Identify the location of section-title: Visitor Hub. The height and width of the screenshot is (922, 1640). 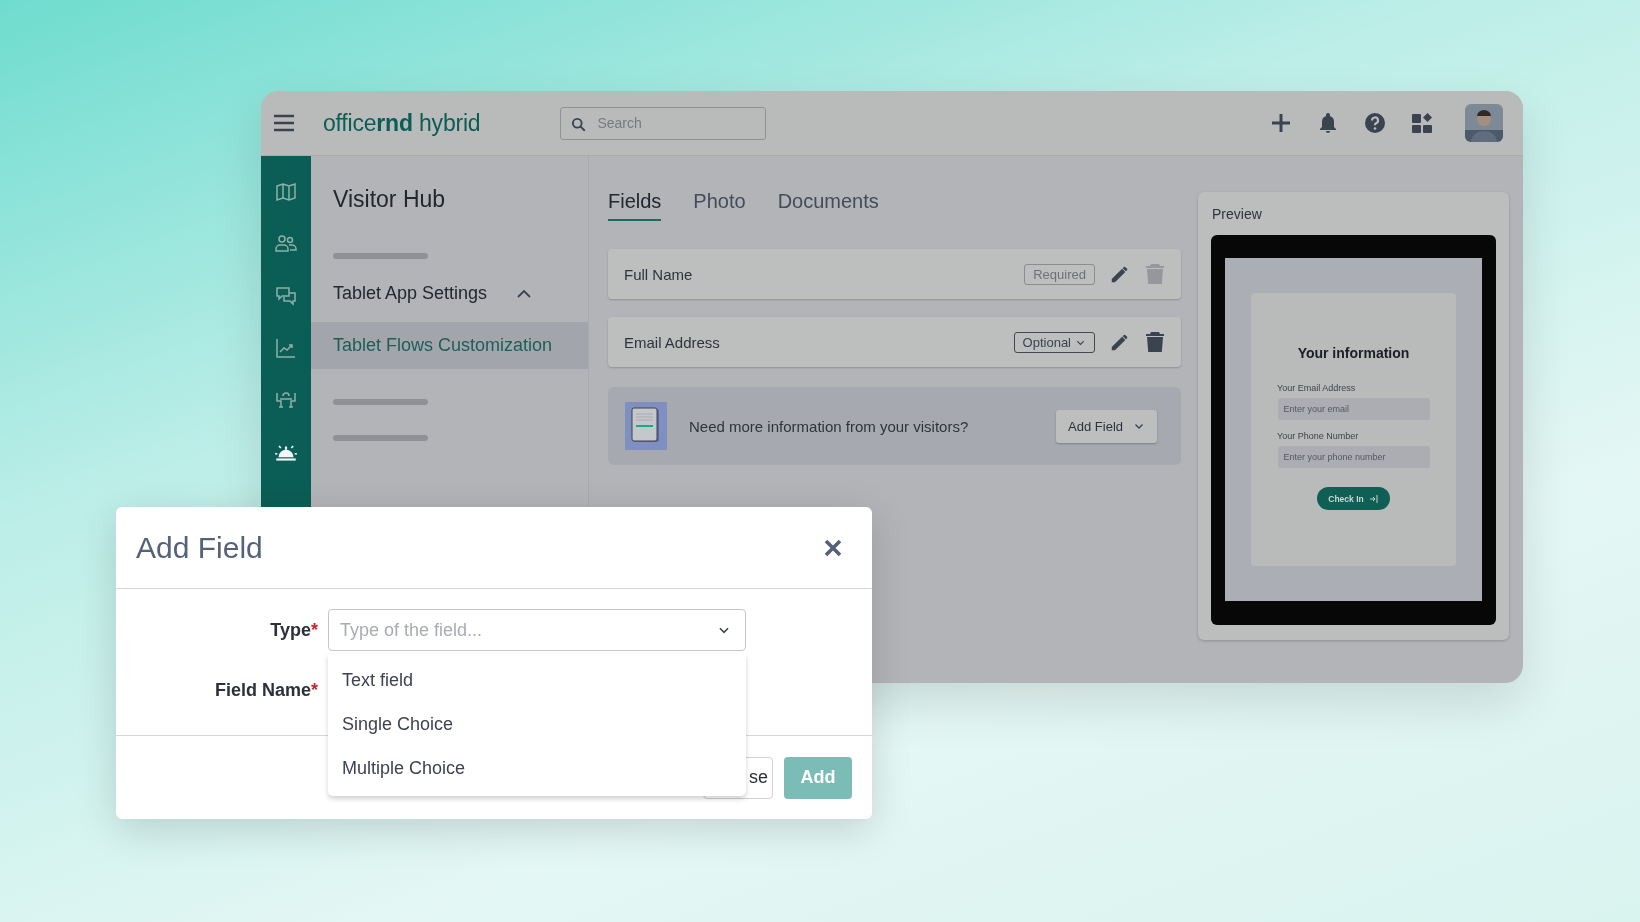
(390, 199).